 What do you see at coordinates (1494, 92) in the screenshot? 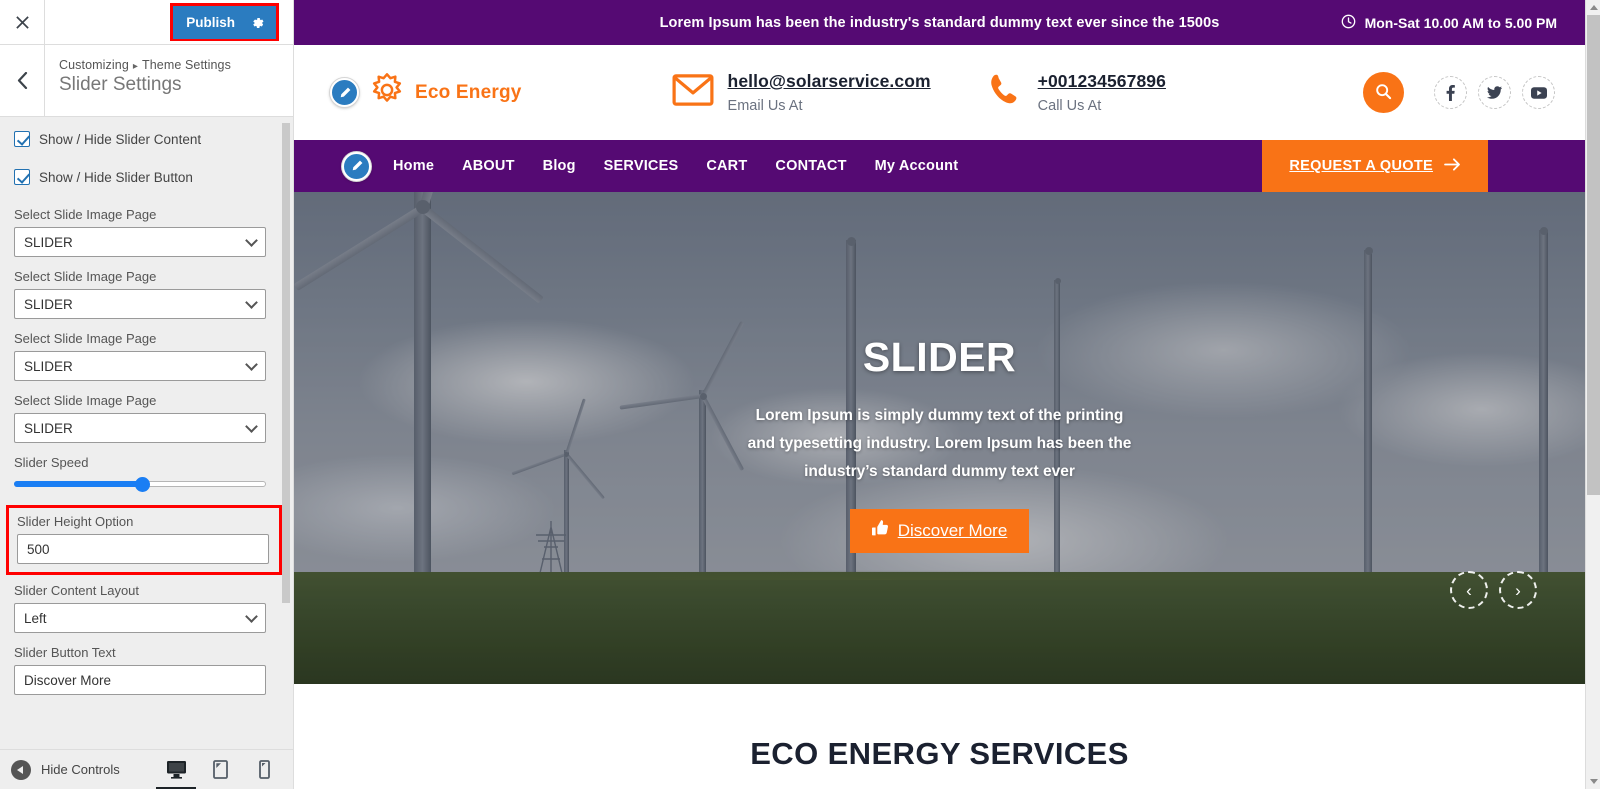
I see `twitter-icon` at bounding box center [1494, 92].